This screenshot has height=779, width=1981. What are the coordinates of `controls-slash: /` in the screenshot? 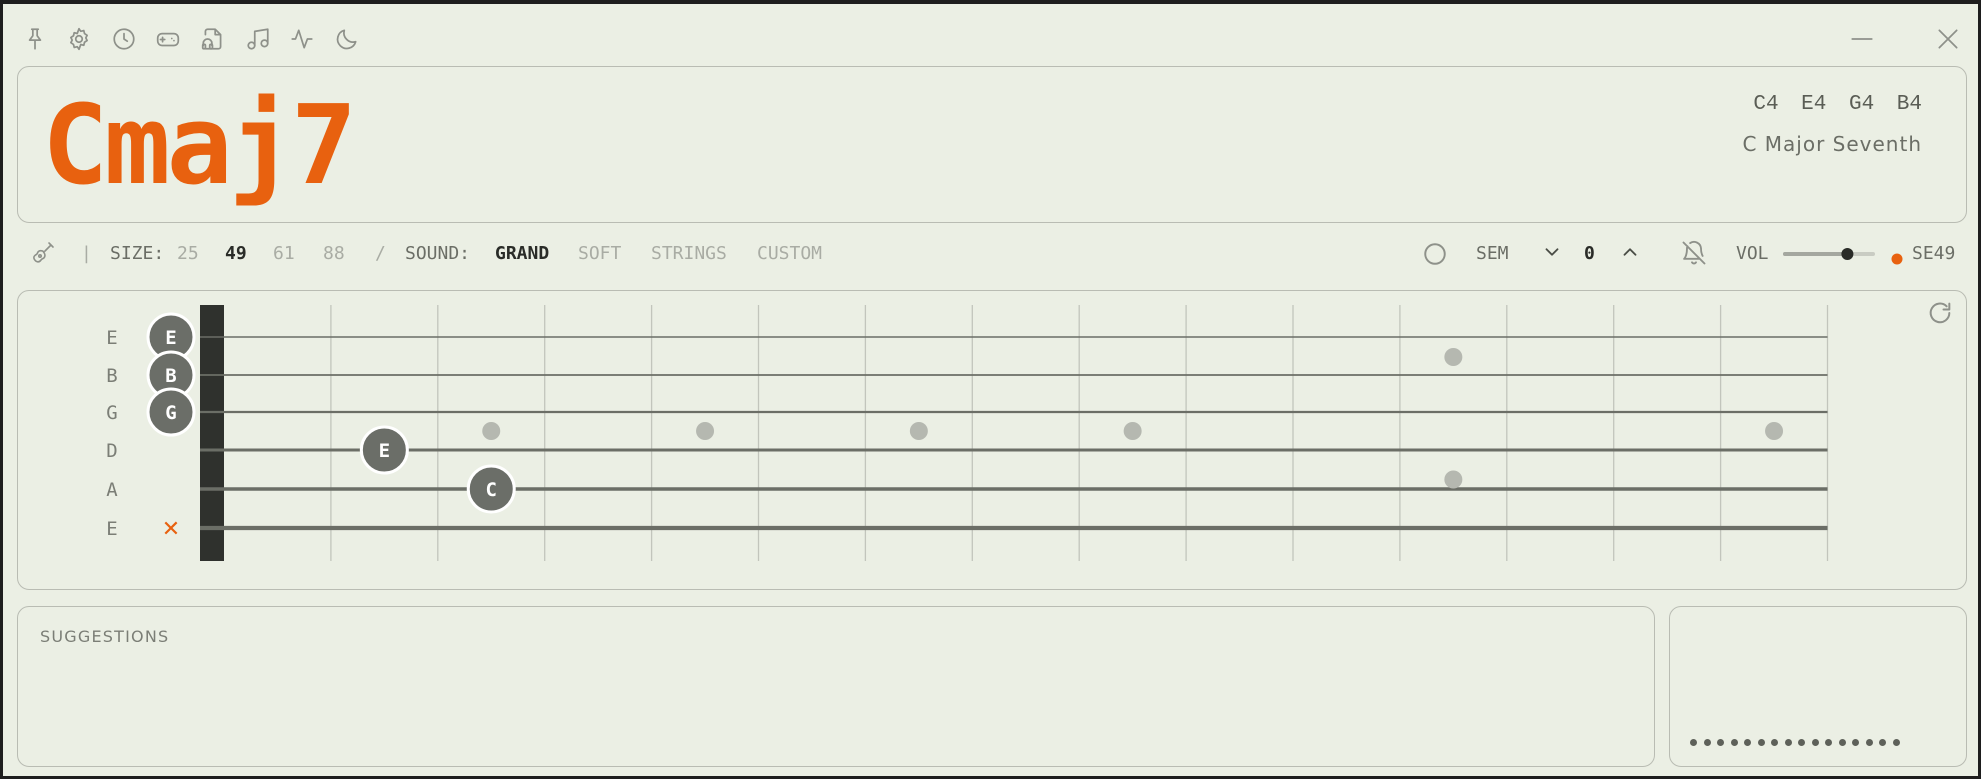 It's located at (380, 253).